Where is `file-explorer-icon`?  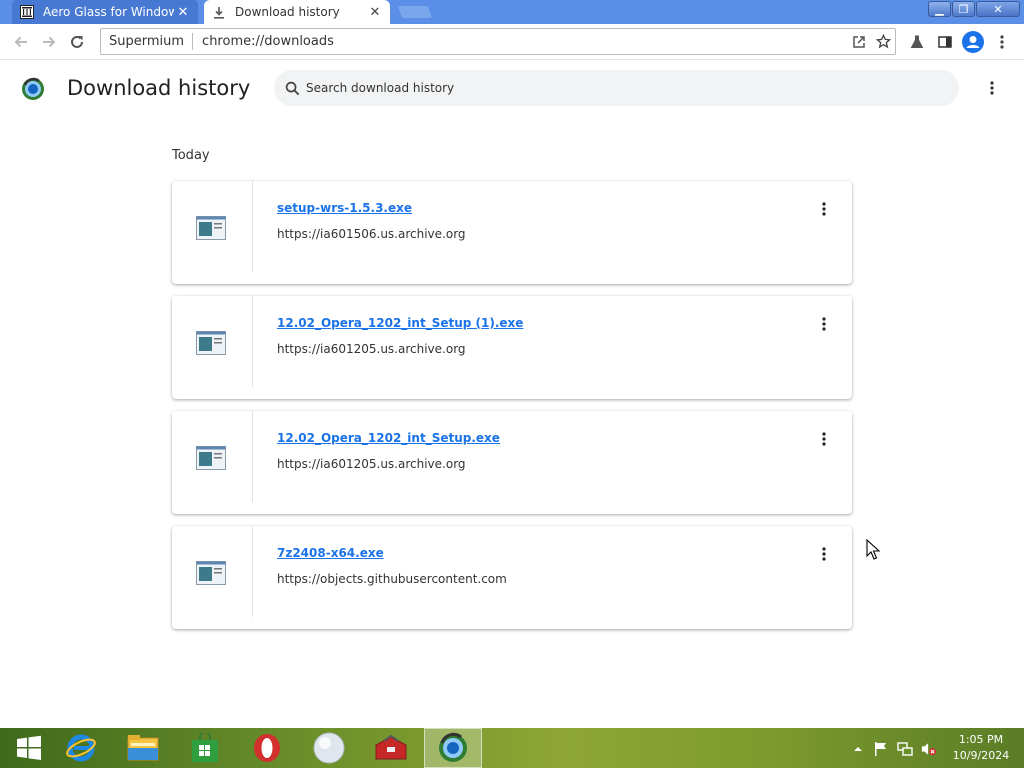
file-explorer-icon is located at coordinates (143, 748).